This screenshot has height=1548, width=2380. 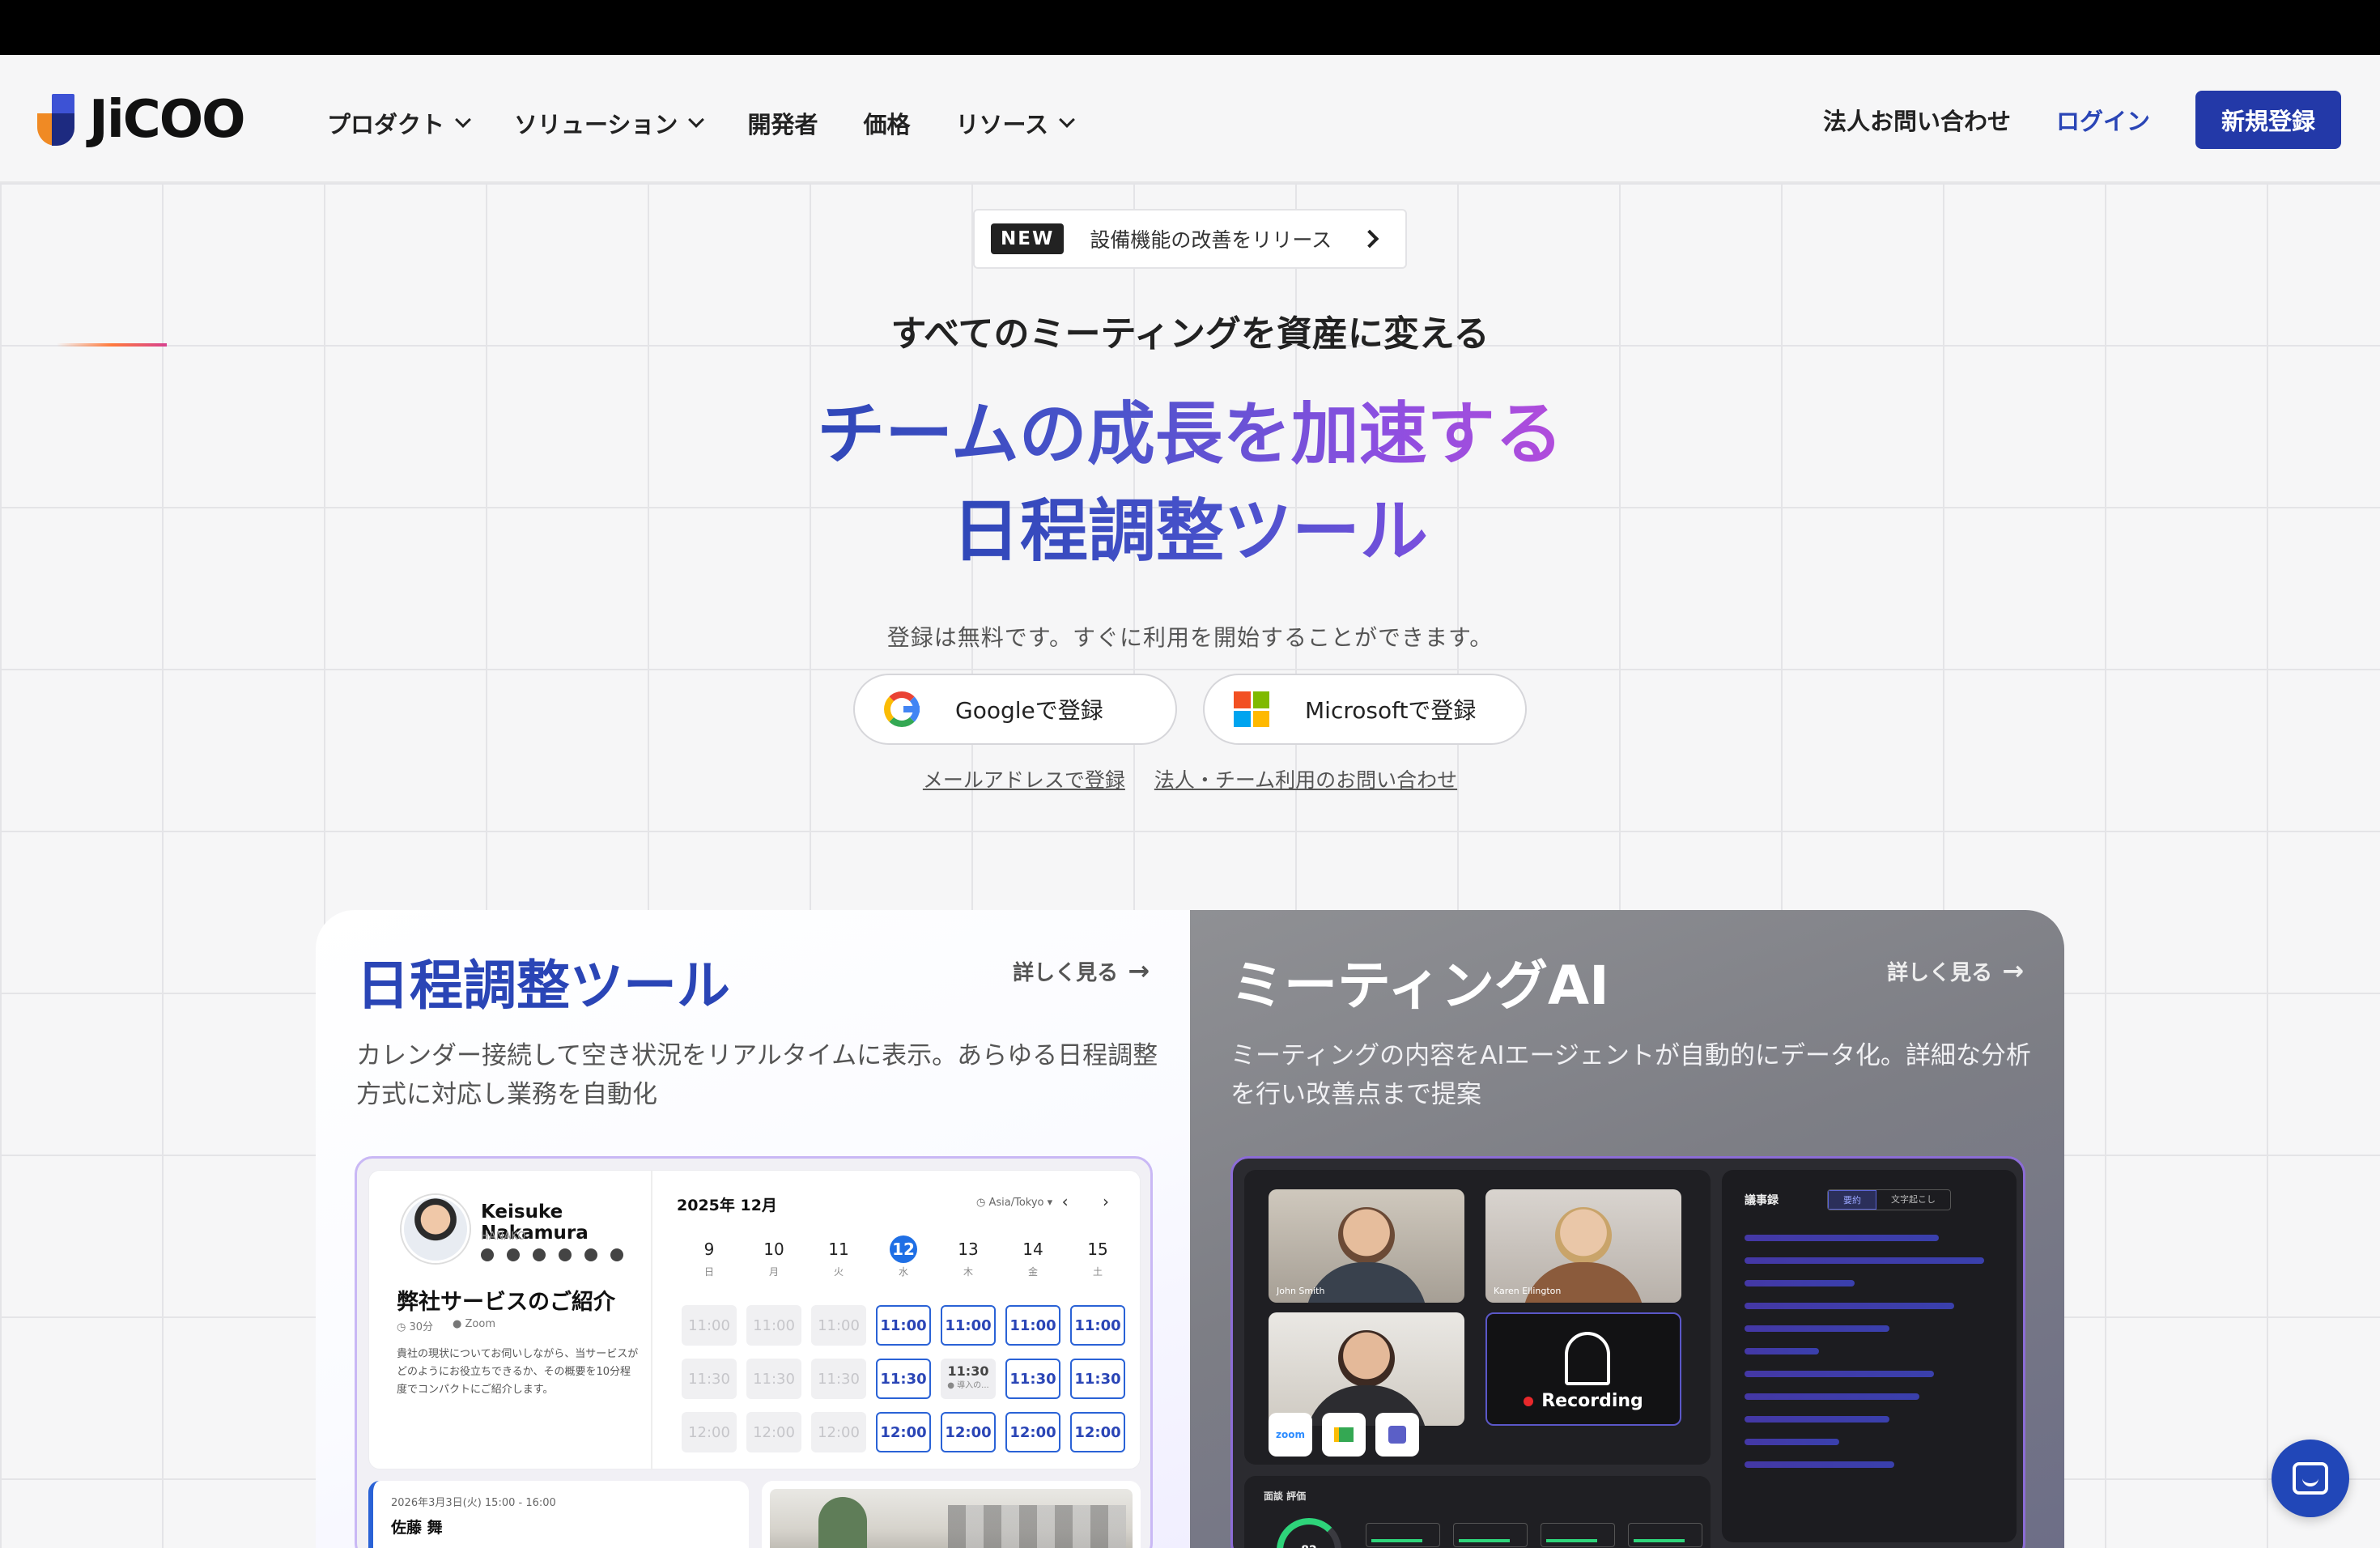 I want to click on announcement-text: 設備機能の改善をリリース, so click(x=1211, y=240).